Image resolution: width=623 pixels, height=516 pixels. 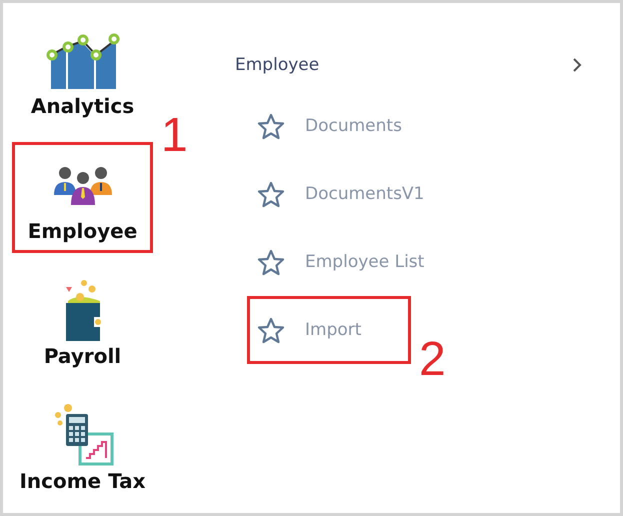 I want to click on chart-icon, so click(x=83, y=61).